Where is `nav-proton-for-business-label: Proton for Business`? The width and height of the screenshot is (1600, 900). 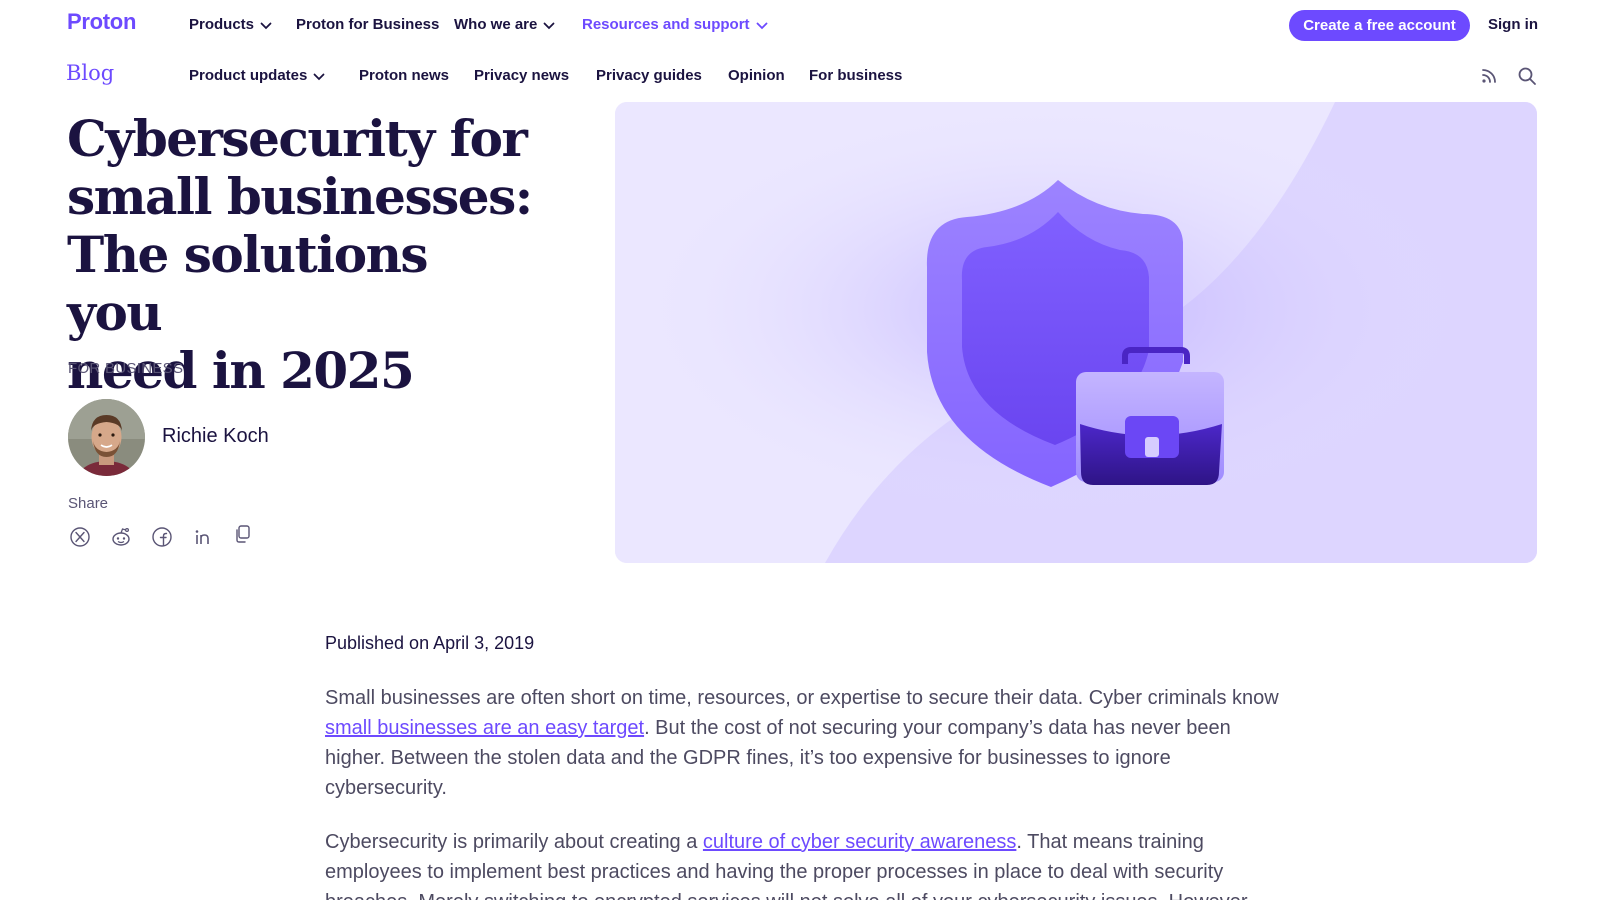 nav-proton-for-business-label: Proton for Business is located at coordinates (368, 24).